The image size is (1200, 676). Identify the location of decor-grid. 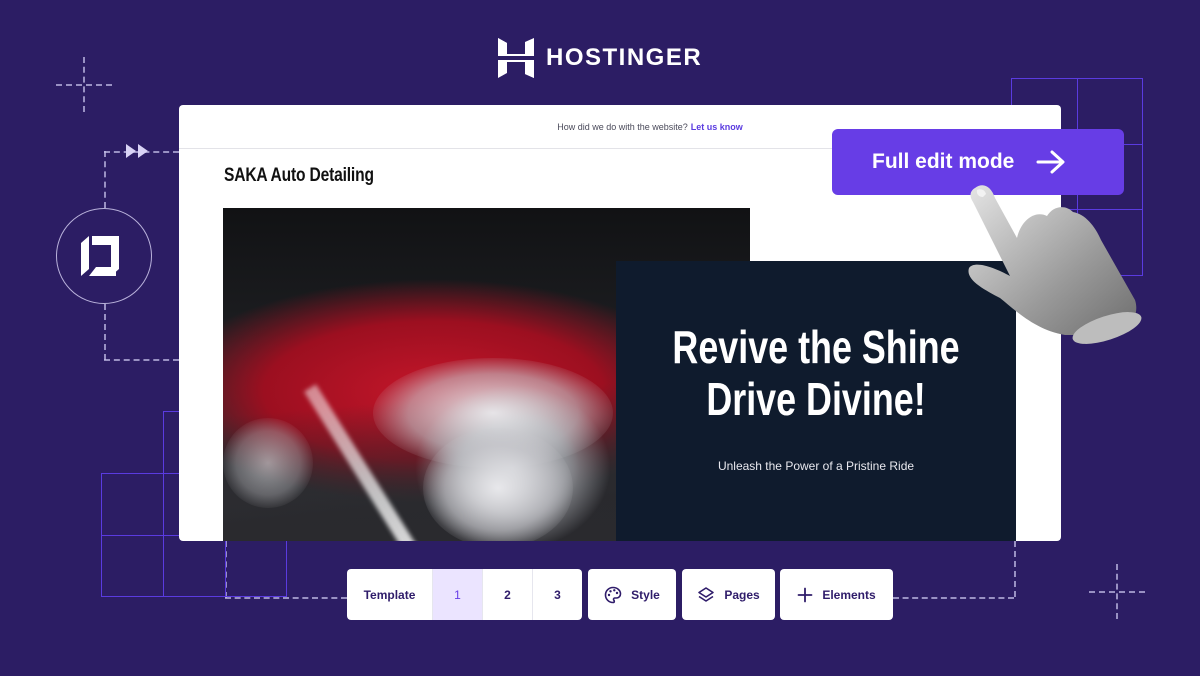
(194, 566).